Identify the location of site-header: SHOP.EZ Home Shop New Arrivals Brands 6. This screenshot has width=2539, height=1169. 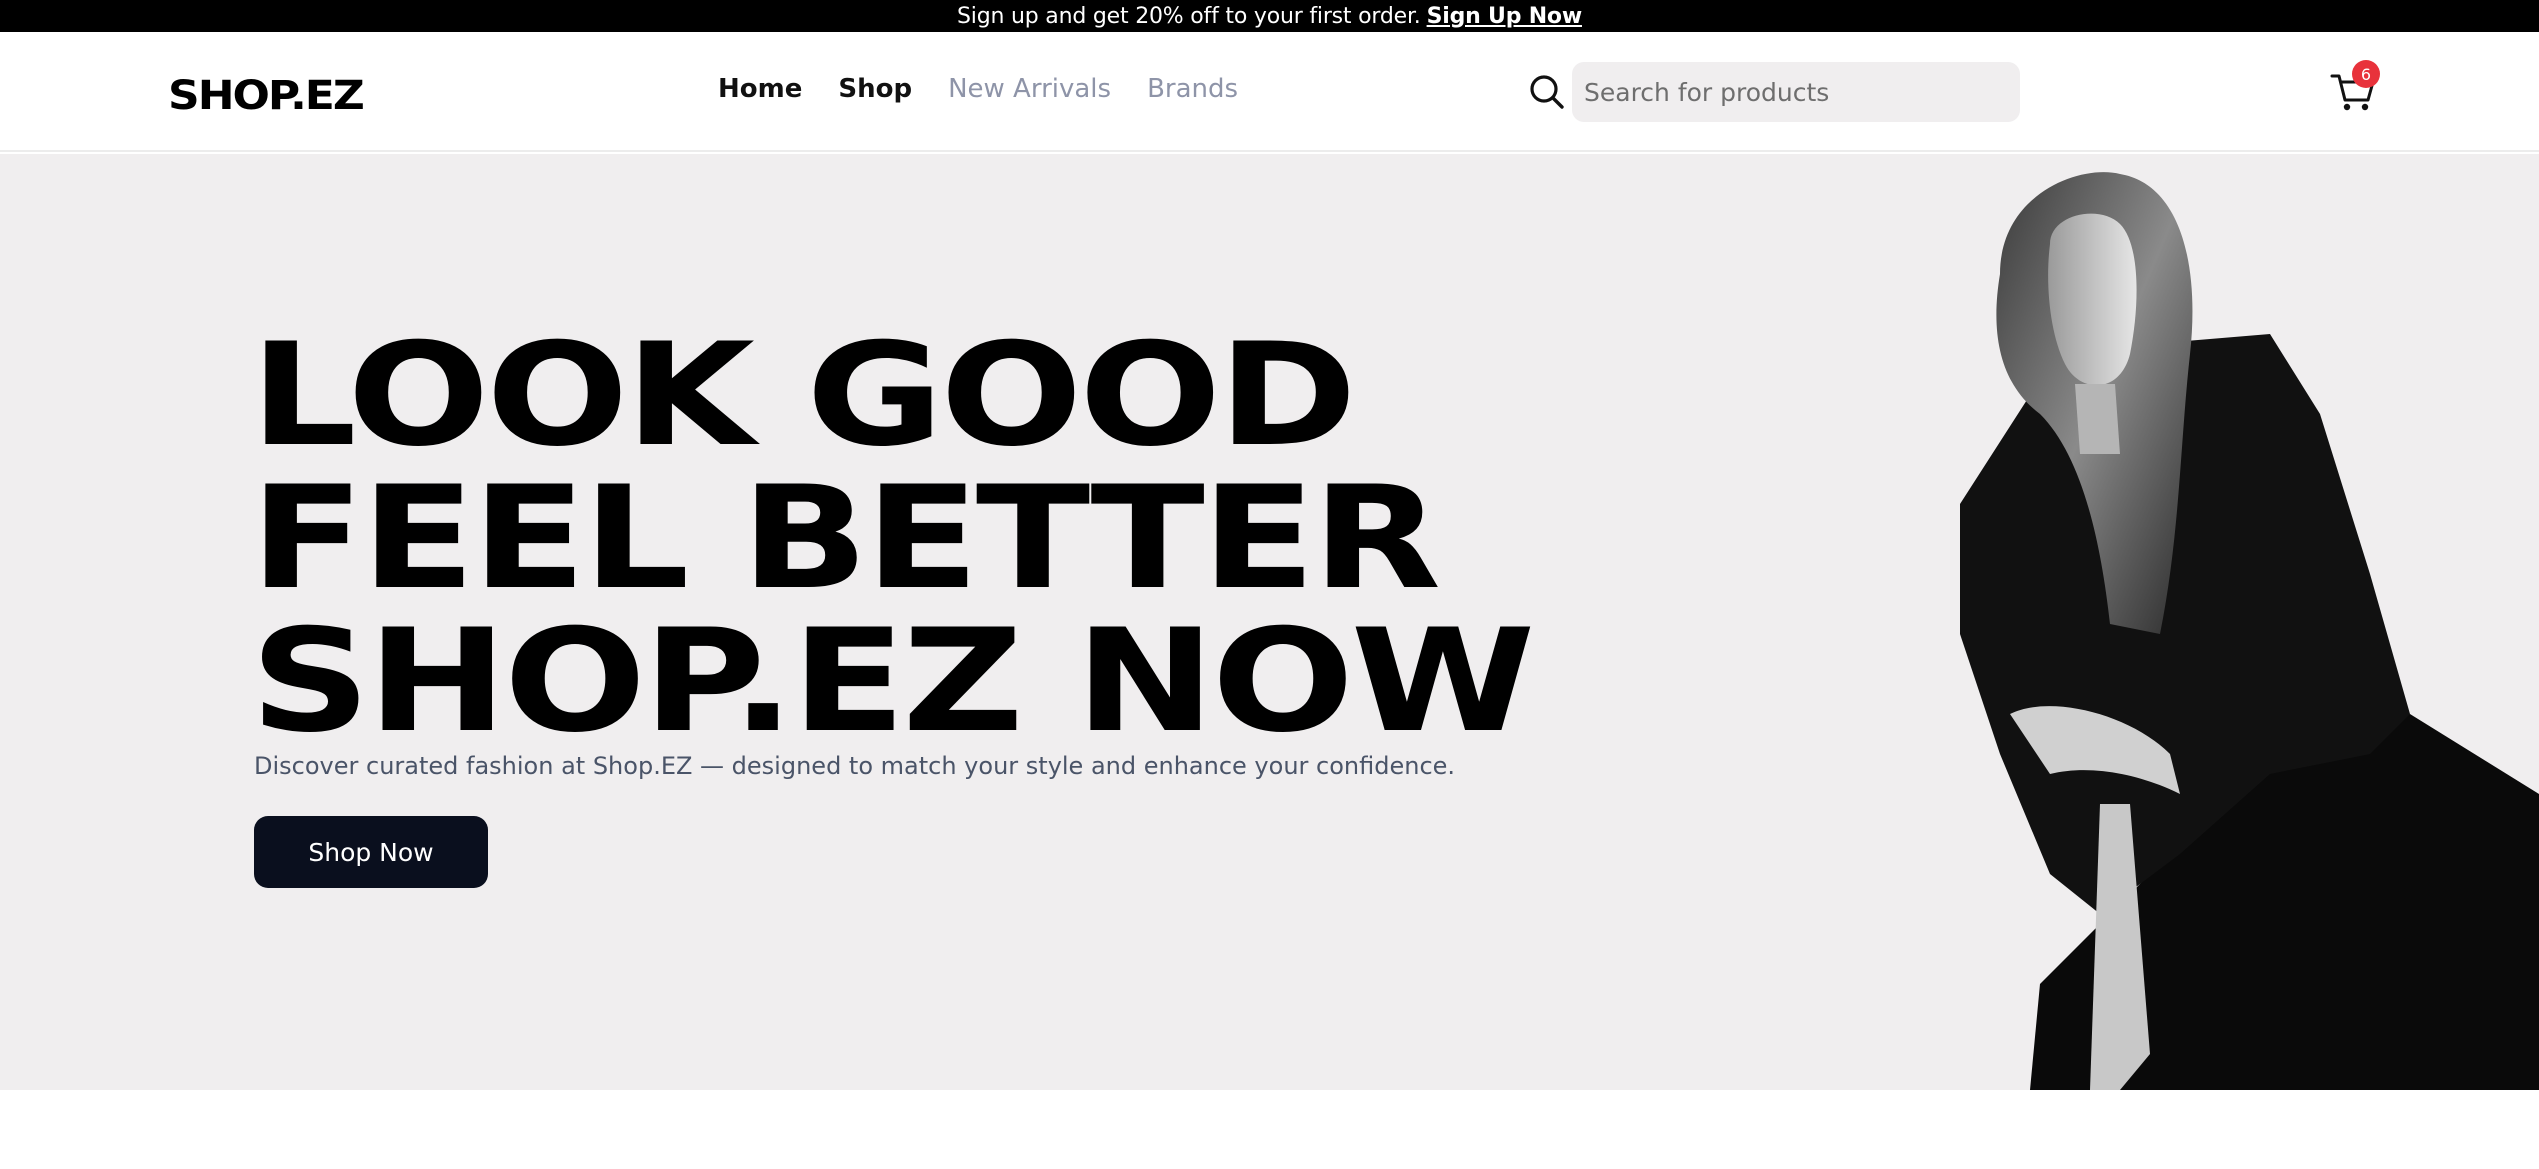
(1269, 92).